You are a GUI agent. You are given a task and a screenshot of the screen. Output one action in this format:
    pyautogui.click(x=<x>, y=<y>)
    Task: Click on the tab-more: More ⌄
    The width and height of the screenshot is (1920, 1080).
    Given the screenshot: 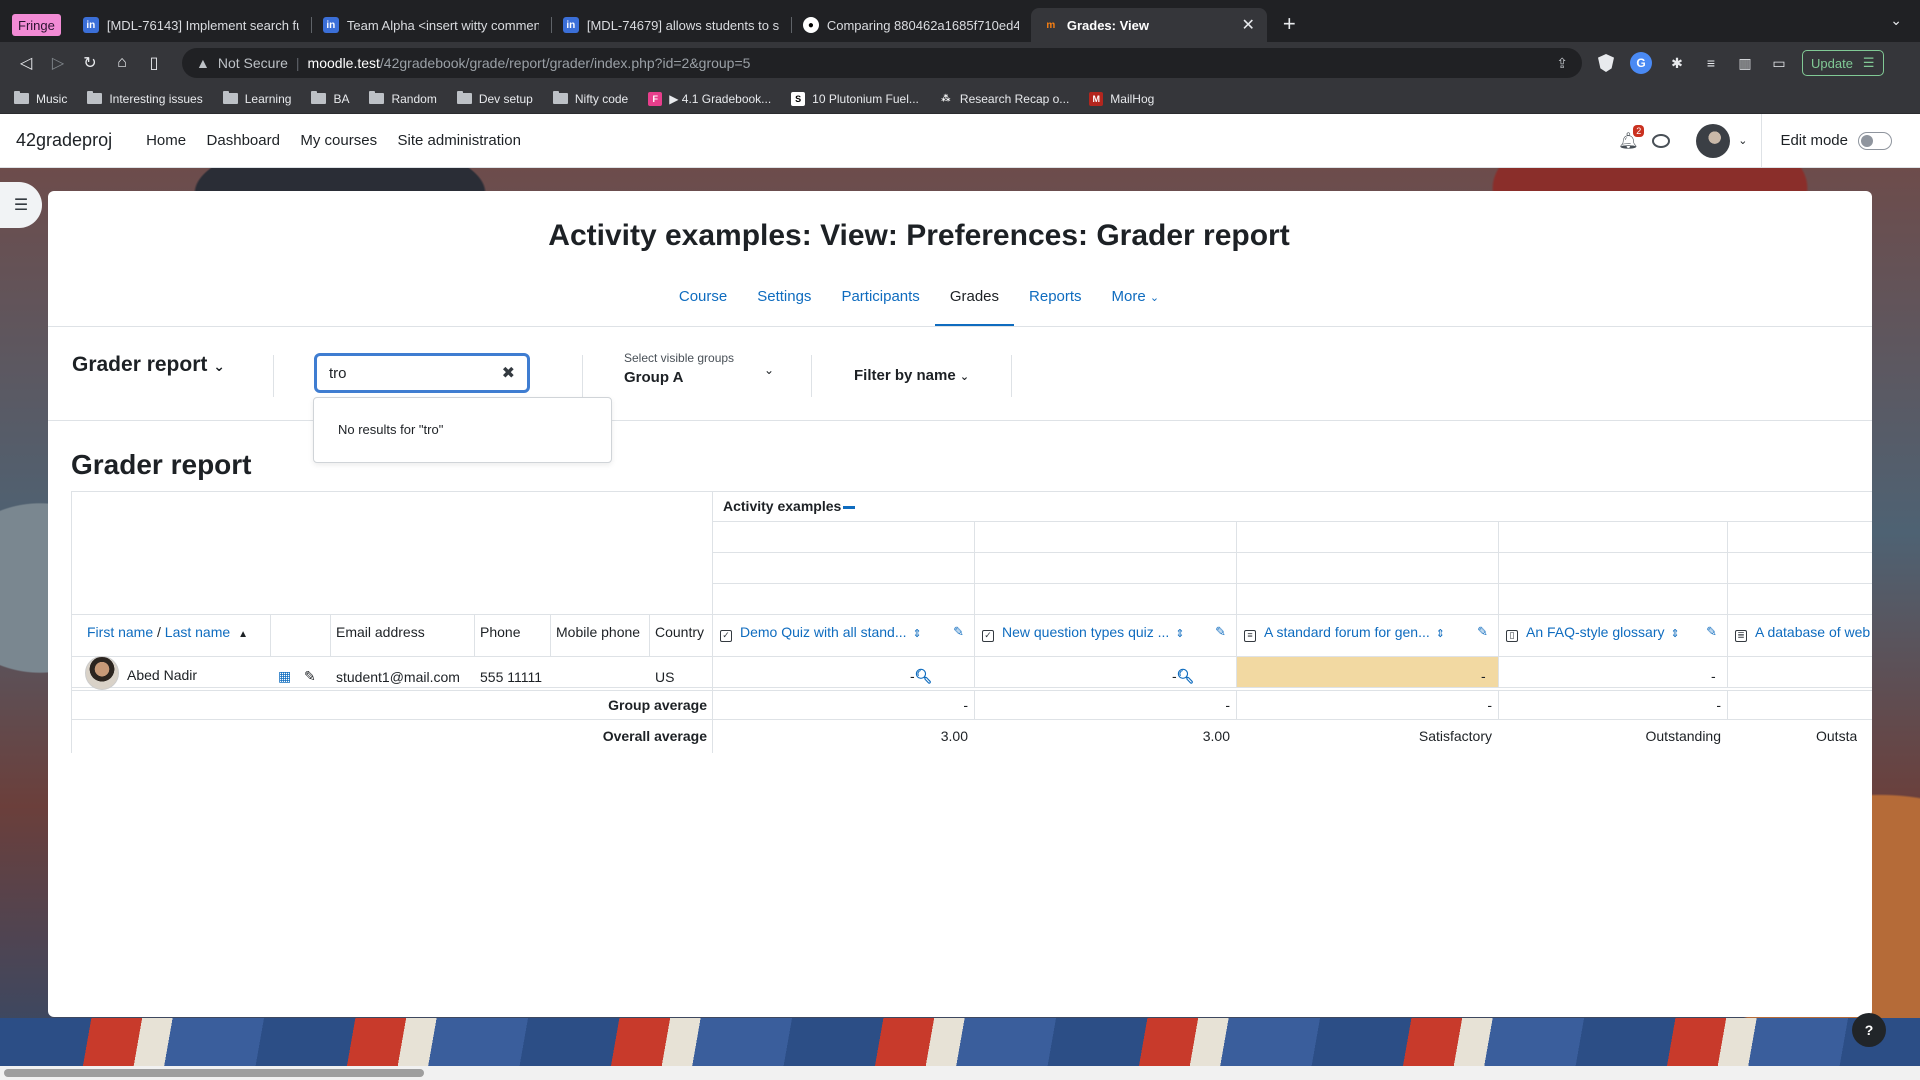 What is the action you would take?
    pyautogui.click(x=1136, y=307)
    